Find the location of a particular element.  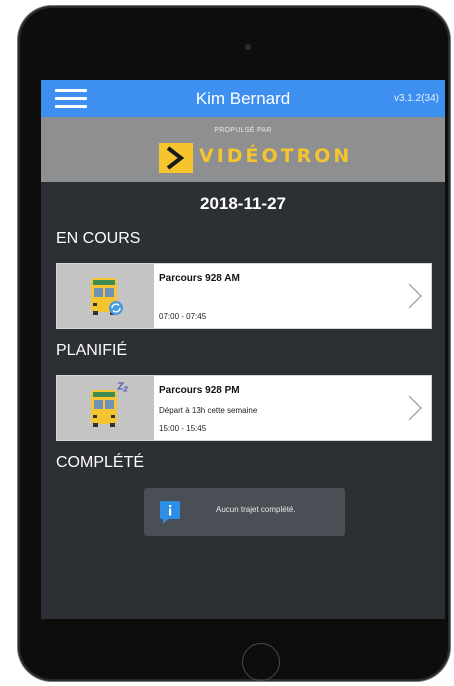

brand-name: VIDÉOTRON is located at coordinates (276, 156).